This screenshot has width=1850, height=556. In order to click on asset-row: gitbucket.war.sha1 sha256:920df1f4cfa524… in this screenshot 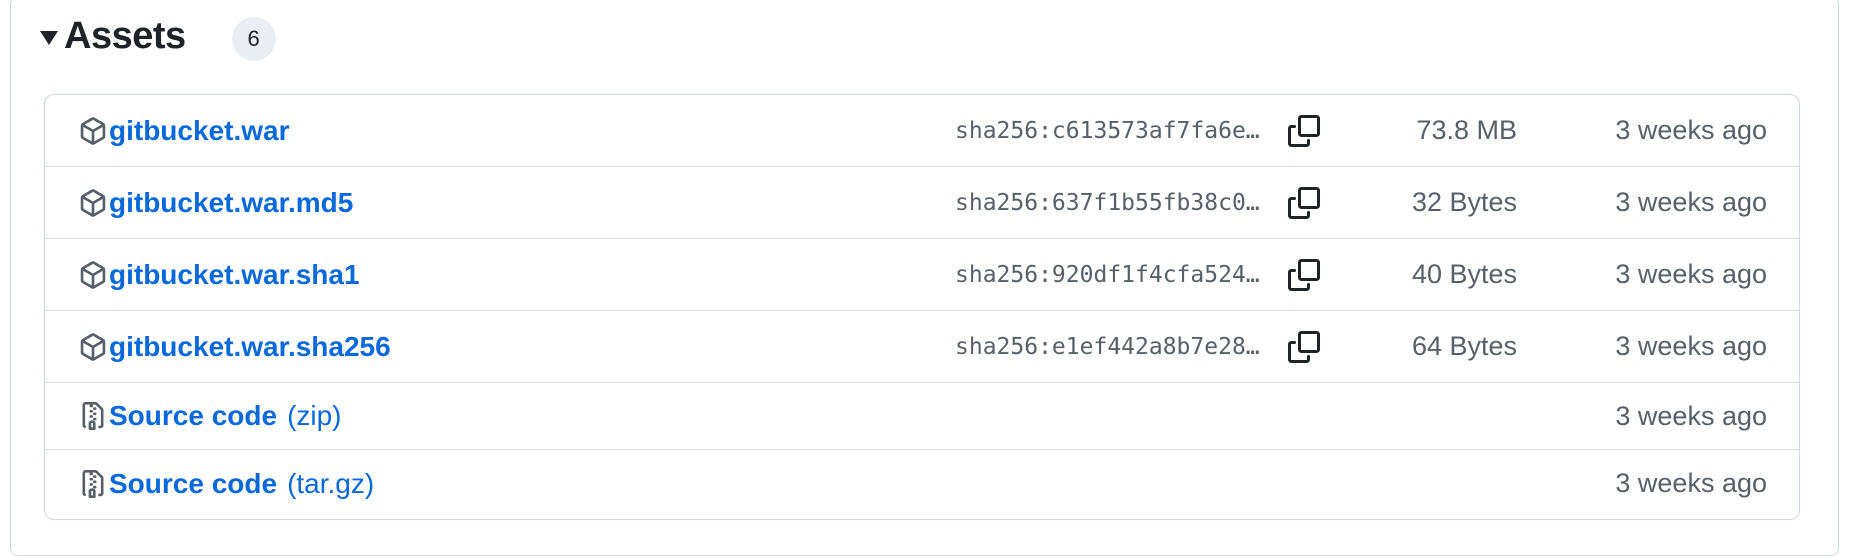, I will do `click(922, 275)`.